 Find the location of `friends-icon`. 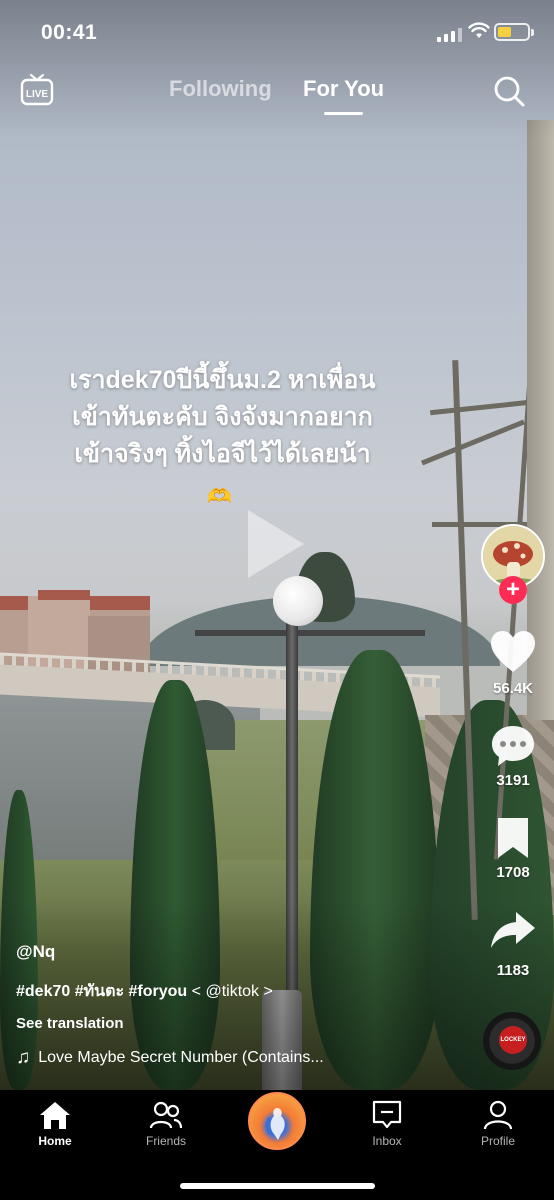

friends-icon is located at coordinates (166, 1115).